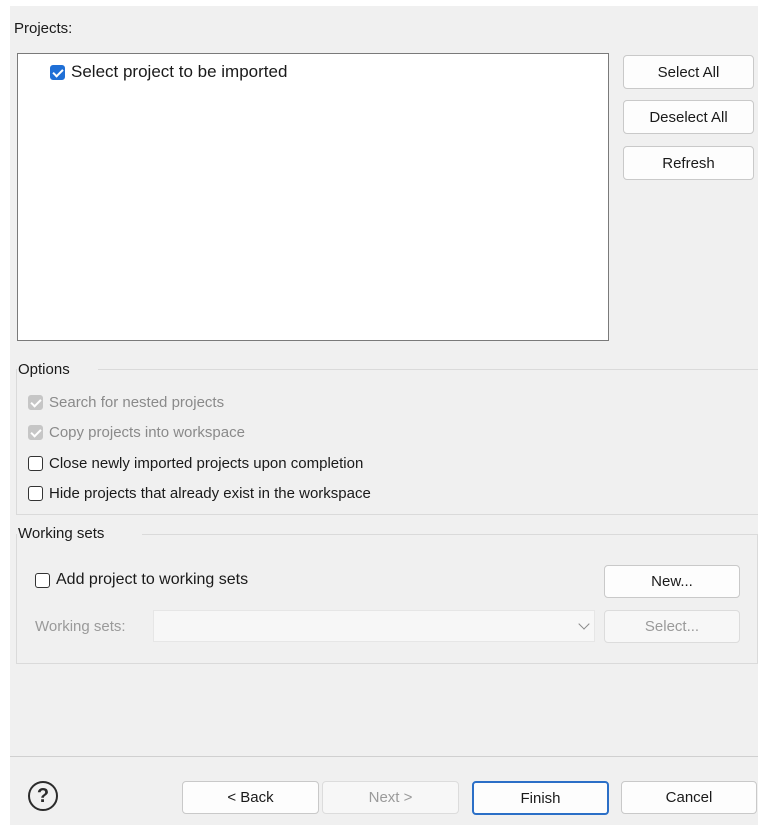 This screenshot has height=825, width=758. Describe the element at coordinates (42, 580) in the screenshot. I see `add-working-sets-checkbox` at that location.